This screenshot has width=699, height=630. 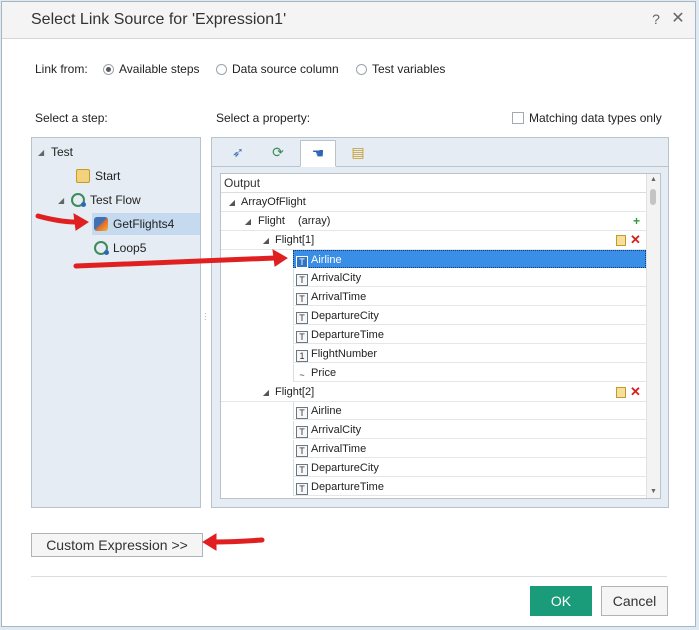 What do you see at coordinates (71, 118) in the screenshot?
I see `select-step-label: Select a step:` at bounding box center [71, 118].